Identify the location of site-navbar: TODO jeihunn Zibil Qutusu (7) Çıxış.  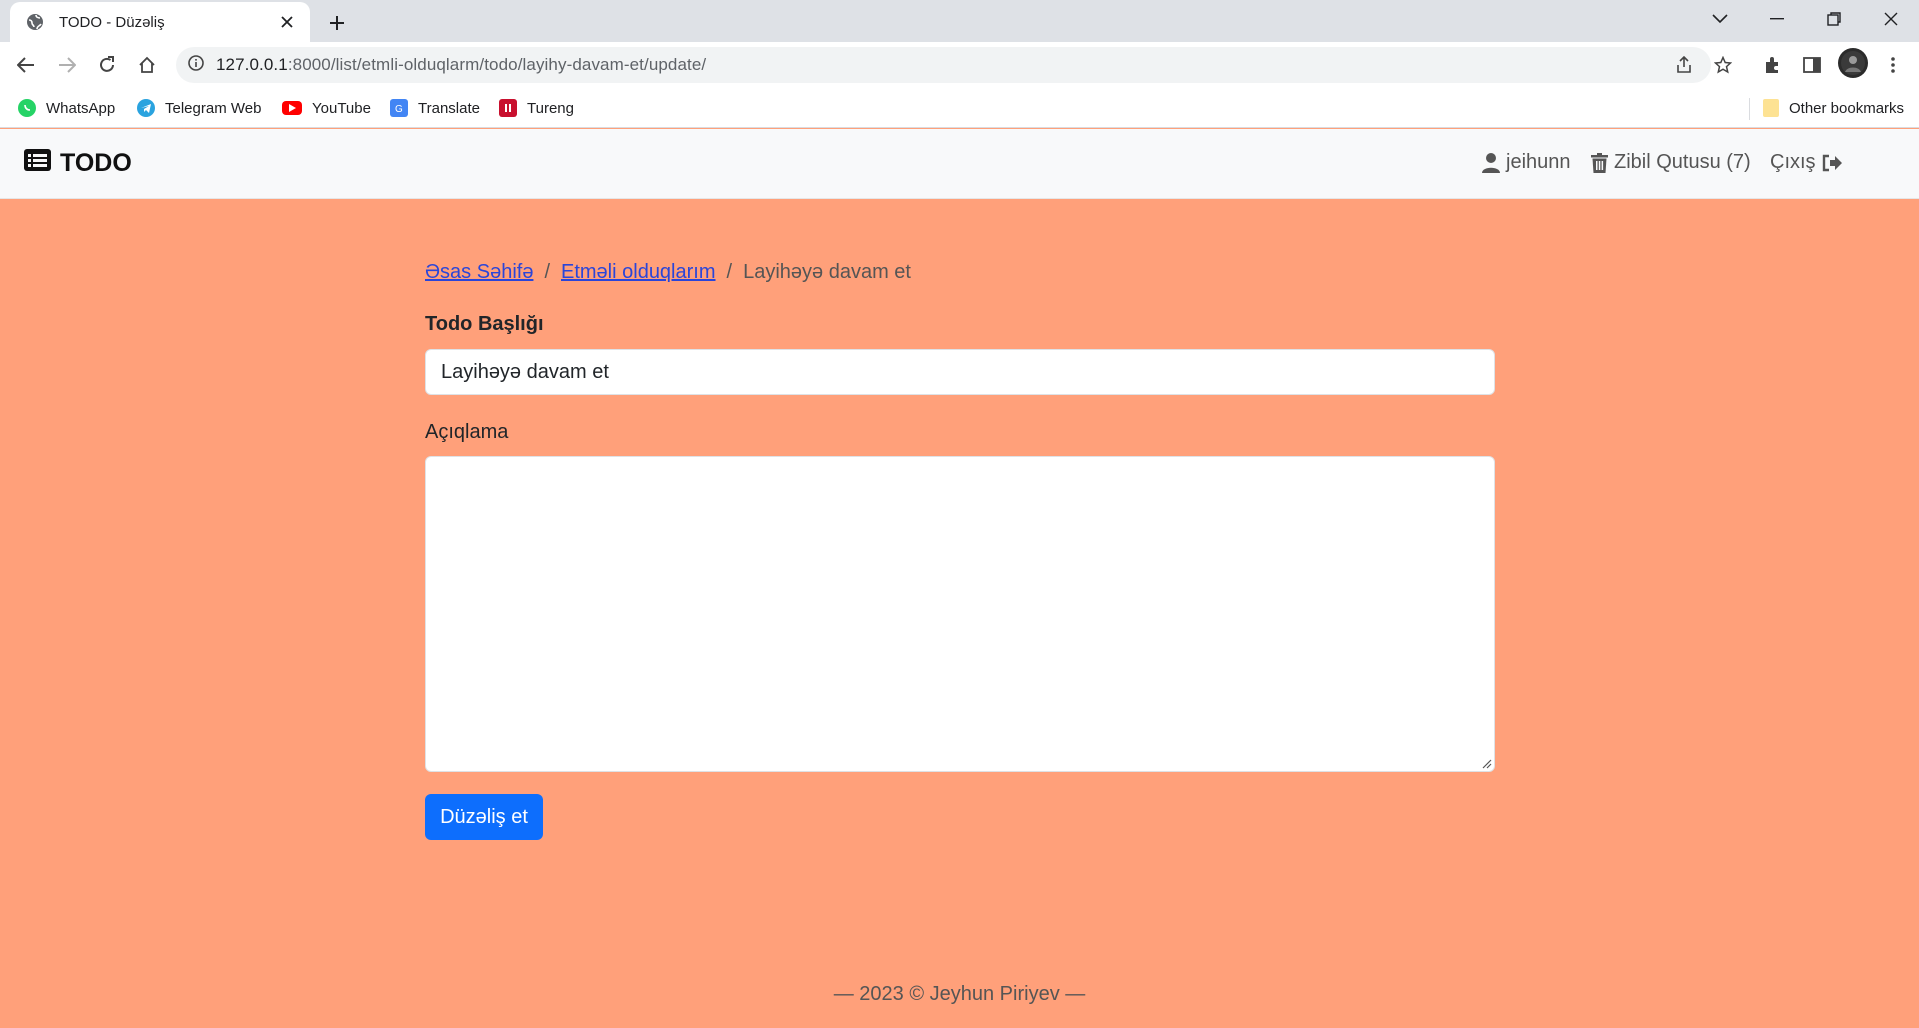
(959, 164).